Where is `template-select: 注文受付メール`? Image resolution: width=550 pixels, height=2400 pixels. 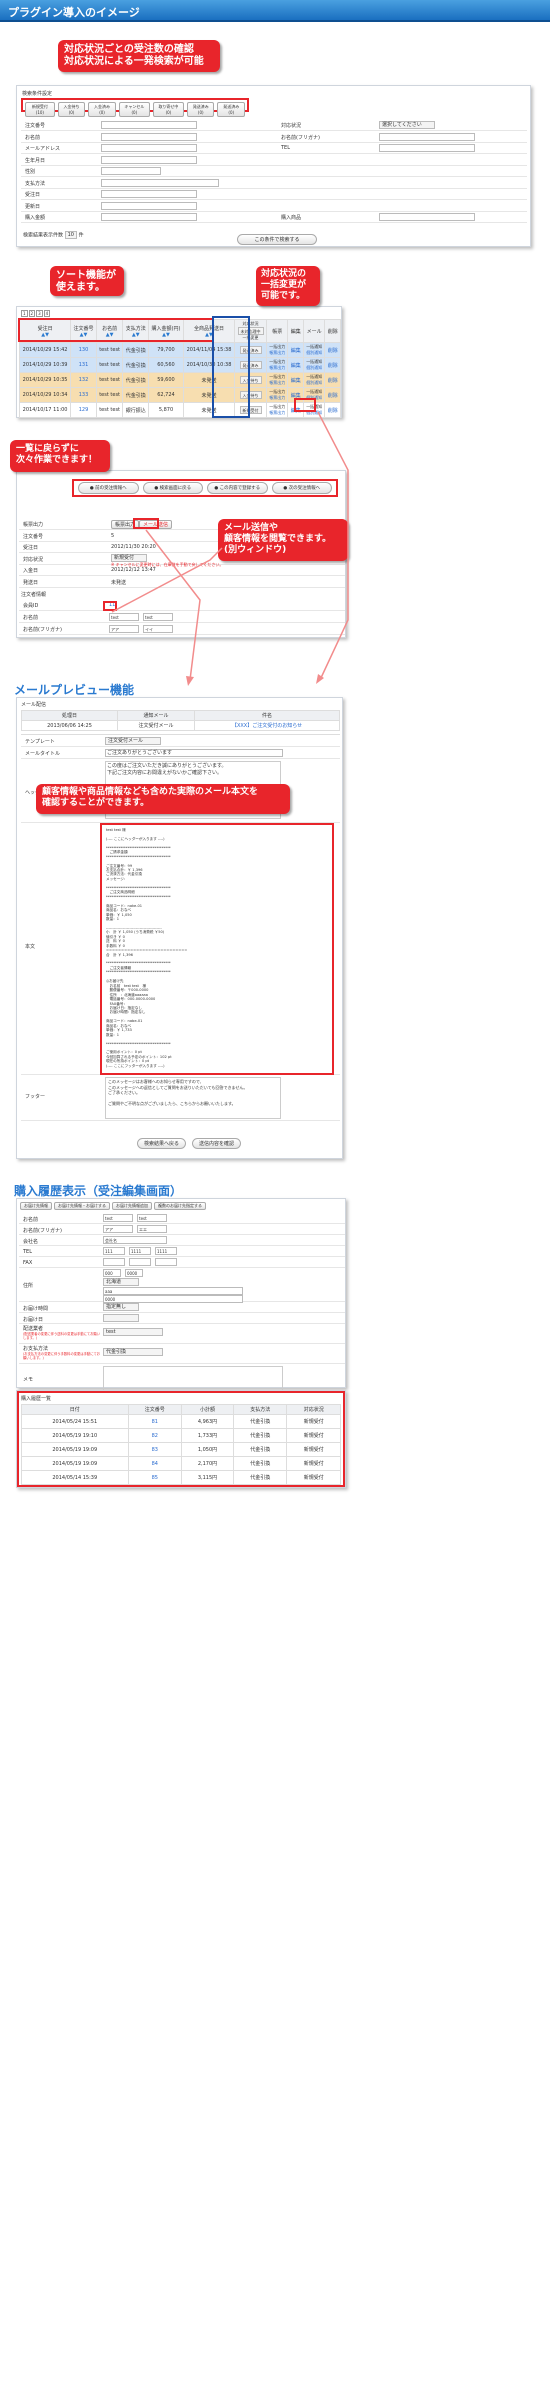
template-select: 注文受付メール is located at coordinates (133, 741).